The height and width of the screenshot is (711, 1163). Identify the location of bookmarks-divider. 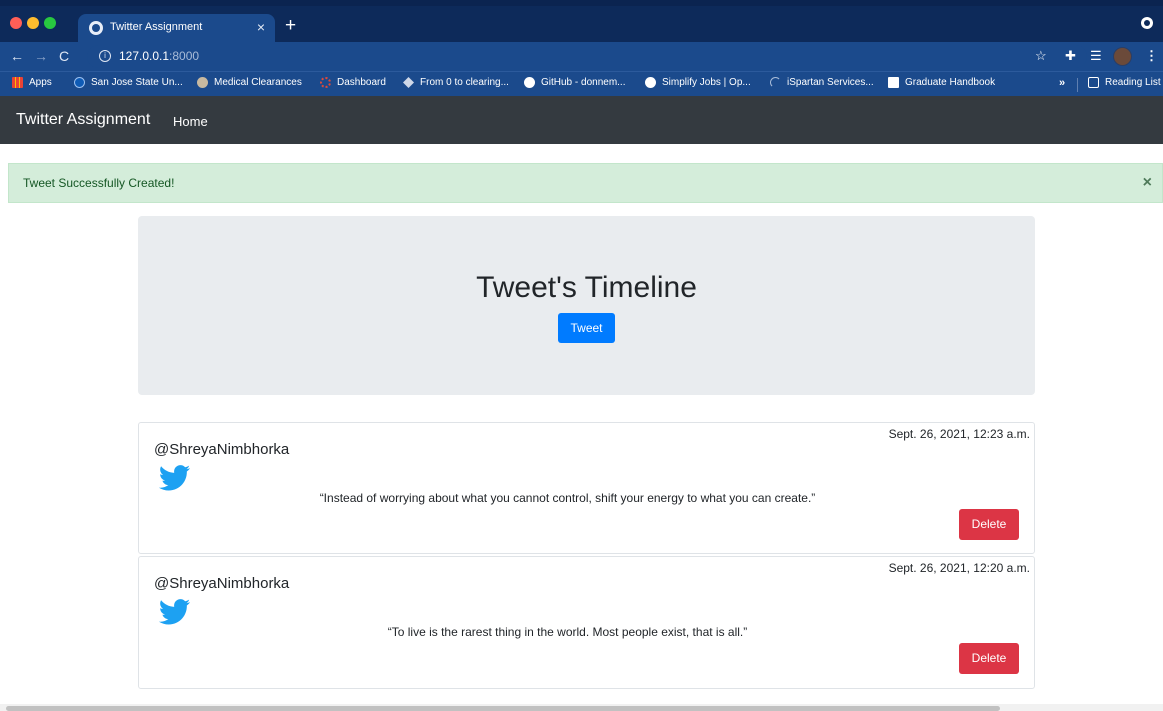
(1077, 85).